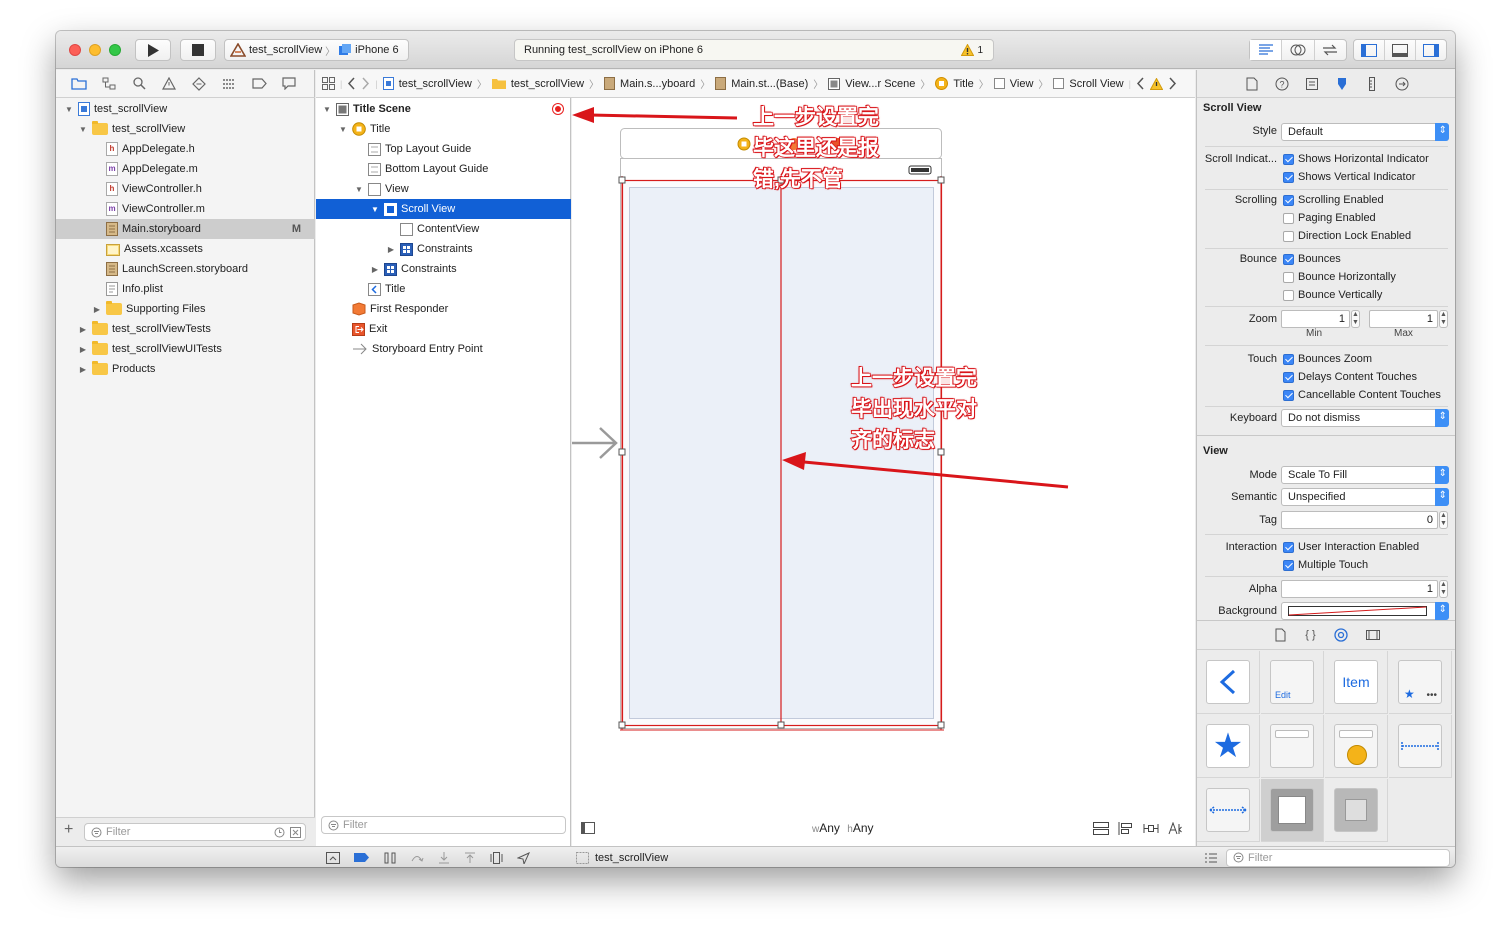  I want to click on stop-button, so click(198, 50).